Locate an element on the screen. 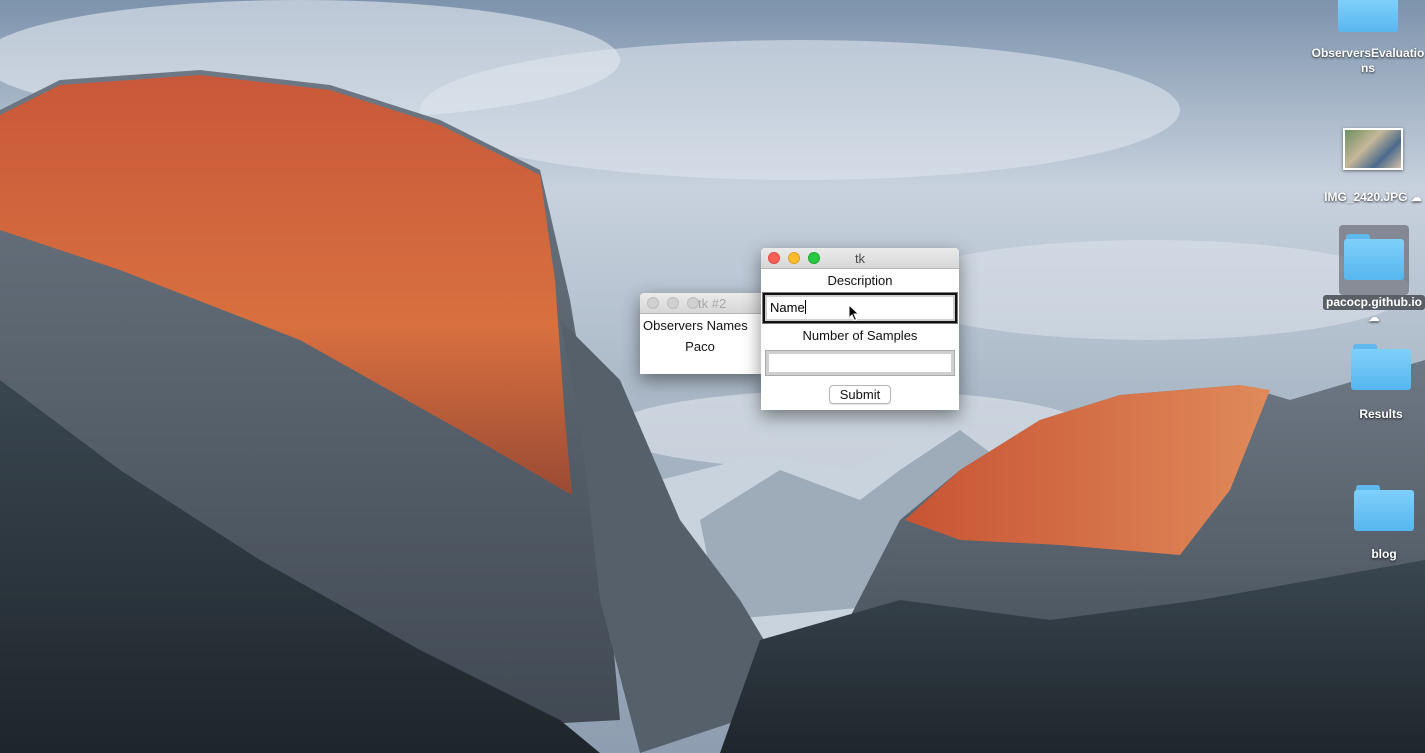 This screenshot has height=753, width=1425. desktop-icon-results: Results is located at coordinates (1370, 383).